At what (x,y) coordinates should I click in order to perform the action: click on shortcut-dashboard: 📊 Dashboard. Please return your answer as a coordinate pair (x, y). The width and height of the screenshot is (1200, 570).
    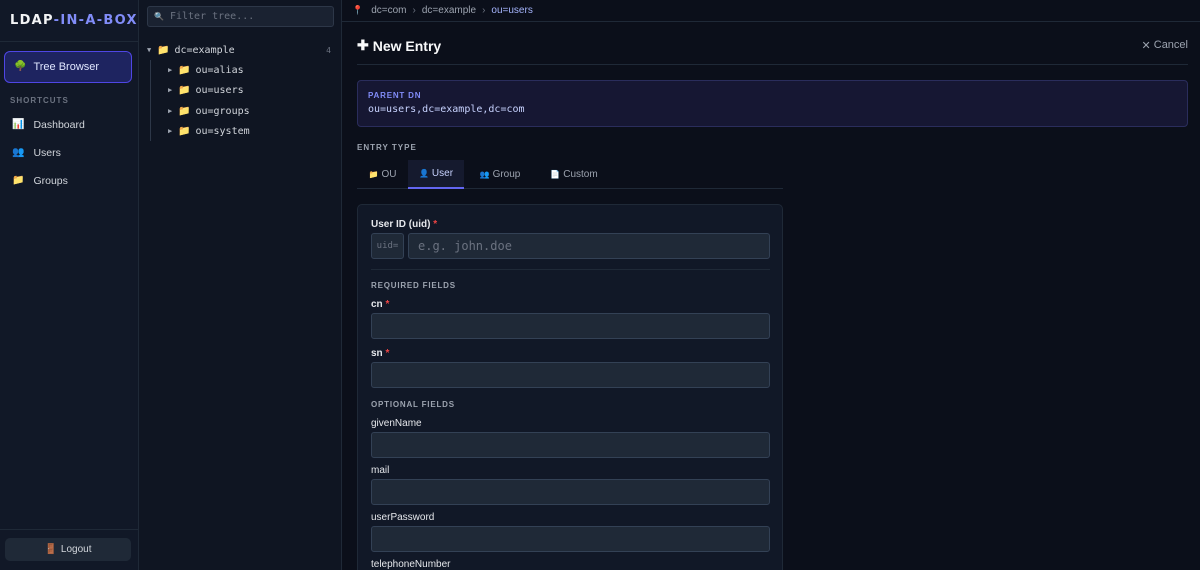
    Looking at the image, I should click on (69, 125).